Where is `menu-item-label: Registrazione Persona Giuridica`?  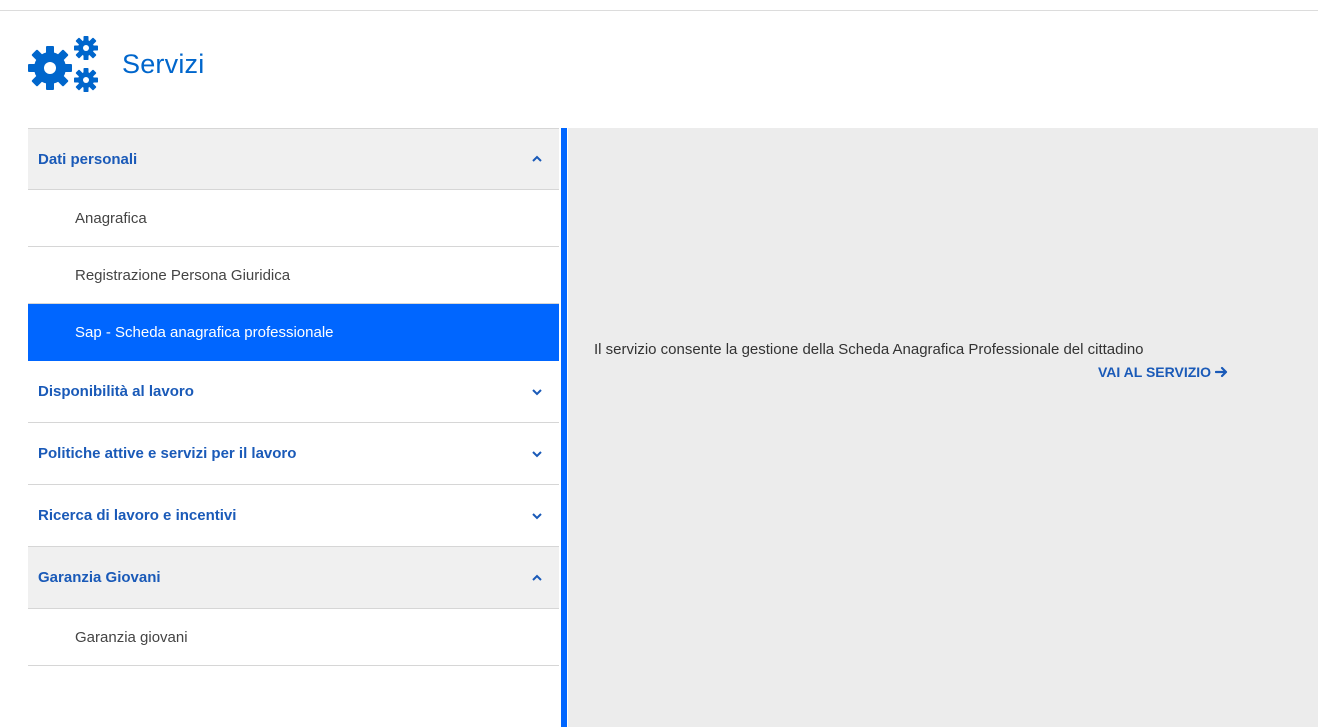
menu-item-label: Registrazione Persona Giuridica is located at coordinates (183, 275).